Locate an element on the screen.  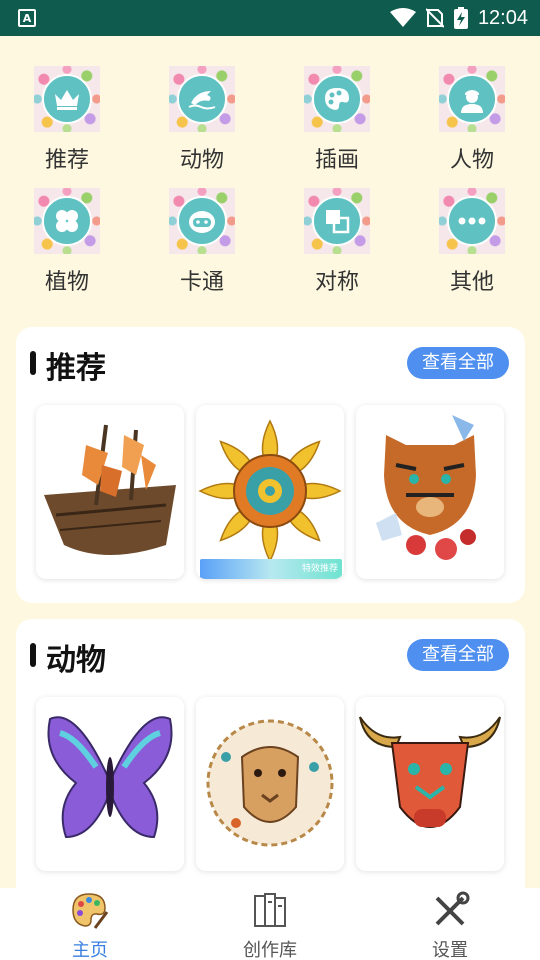
nav-label: 主页 is located at coordinates (90, 950).